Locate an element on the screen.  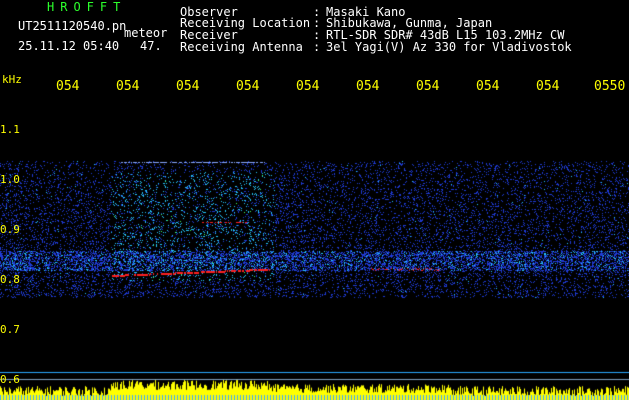
freq-tick-label: 0.6 is located at coordinates (10, 379).